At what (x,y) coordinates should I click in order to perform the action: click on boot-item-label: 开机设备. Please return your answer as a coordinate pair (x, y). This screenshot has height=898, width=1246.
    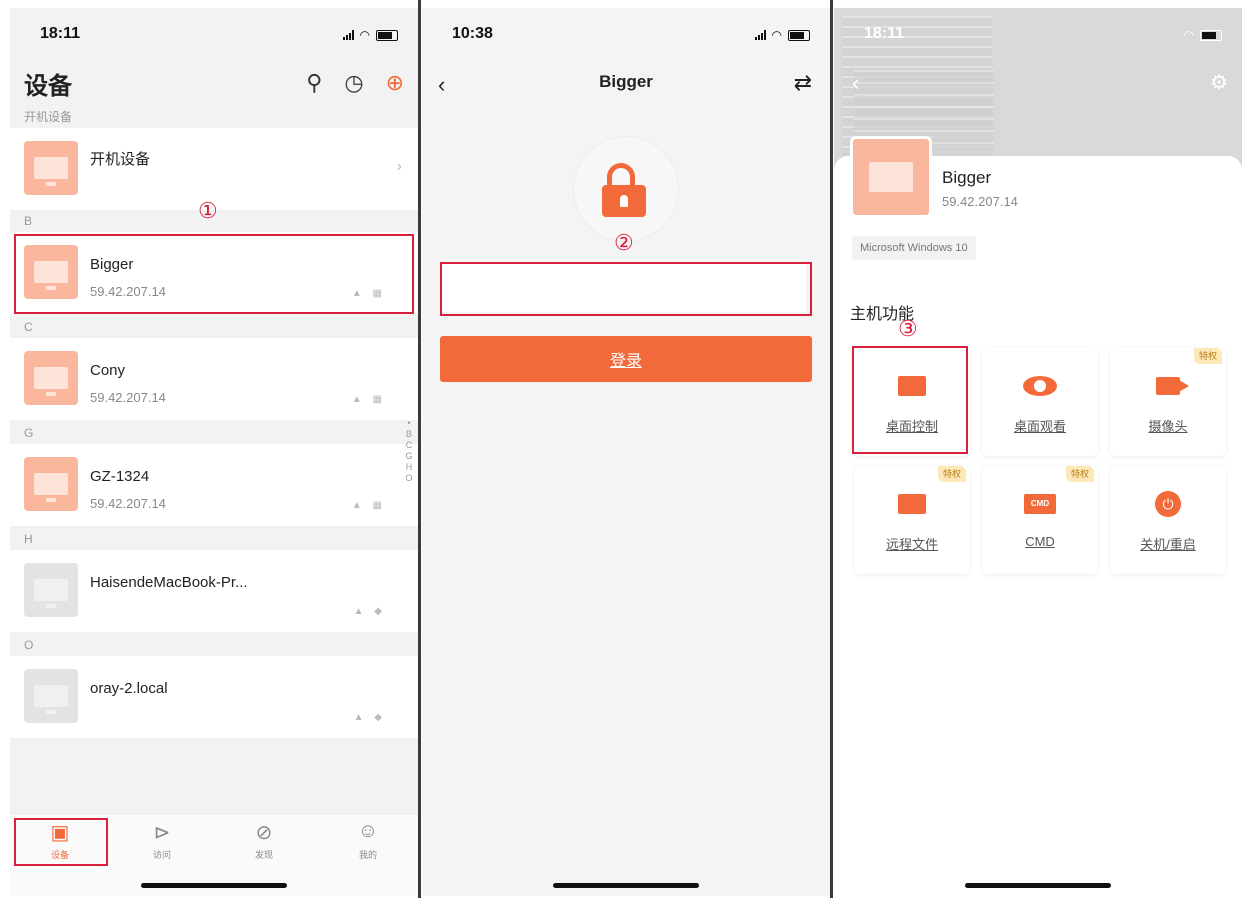
    Looking at the image, I should click on (120, 159).